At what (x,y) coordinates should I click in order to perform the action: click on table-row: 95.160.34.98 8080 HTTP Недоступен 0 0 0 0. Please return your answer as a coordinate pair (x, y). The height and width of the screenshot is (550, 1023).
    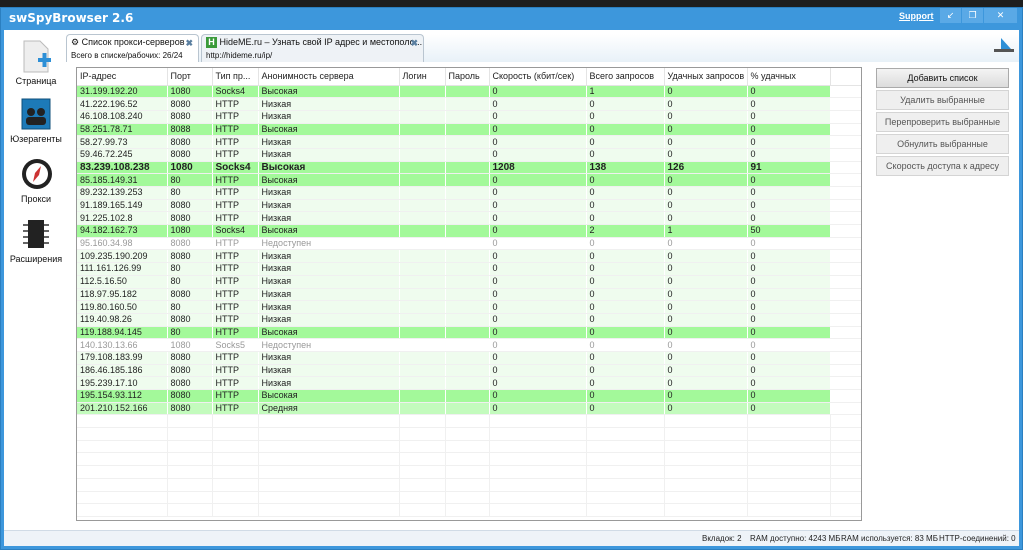
    Looking at the image, I should click on (469, 244).